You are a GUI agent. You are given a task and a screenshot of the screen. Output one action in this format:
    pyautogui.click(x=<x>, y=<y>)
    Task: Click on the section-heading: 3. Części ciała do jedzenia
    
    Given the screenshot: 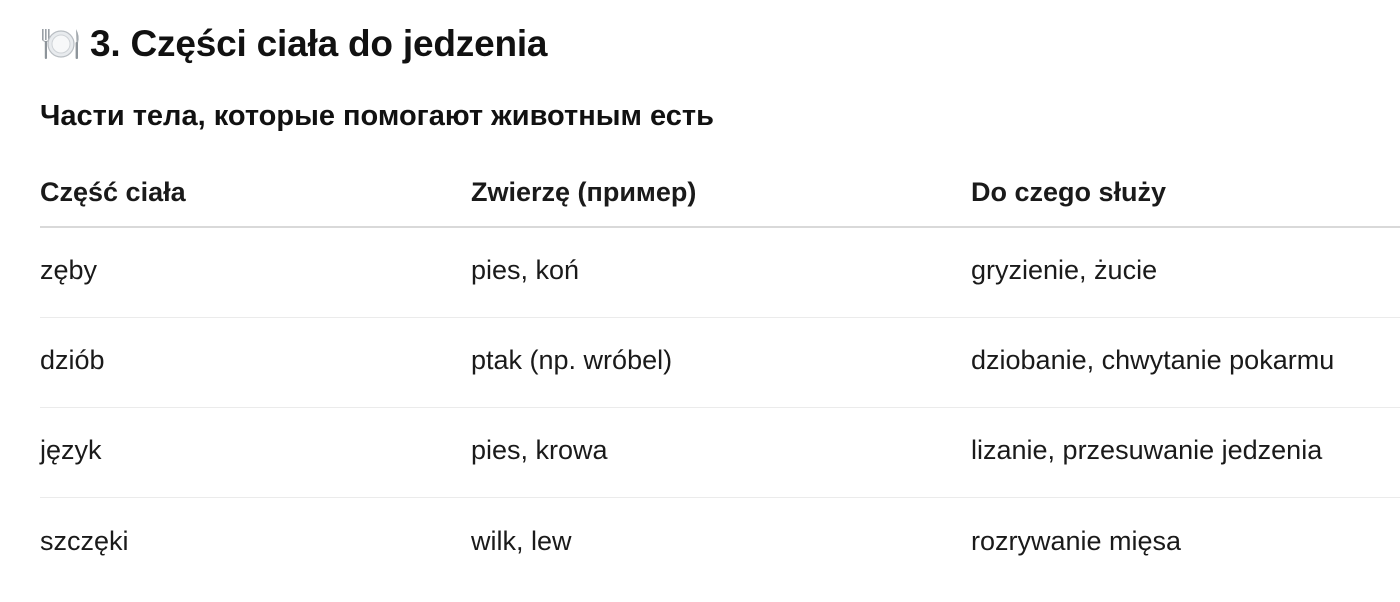 What is the action you would take?
    pyautogui.click(x=294, y=44)
    